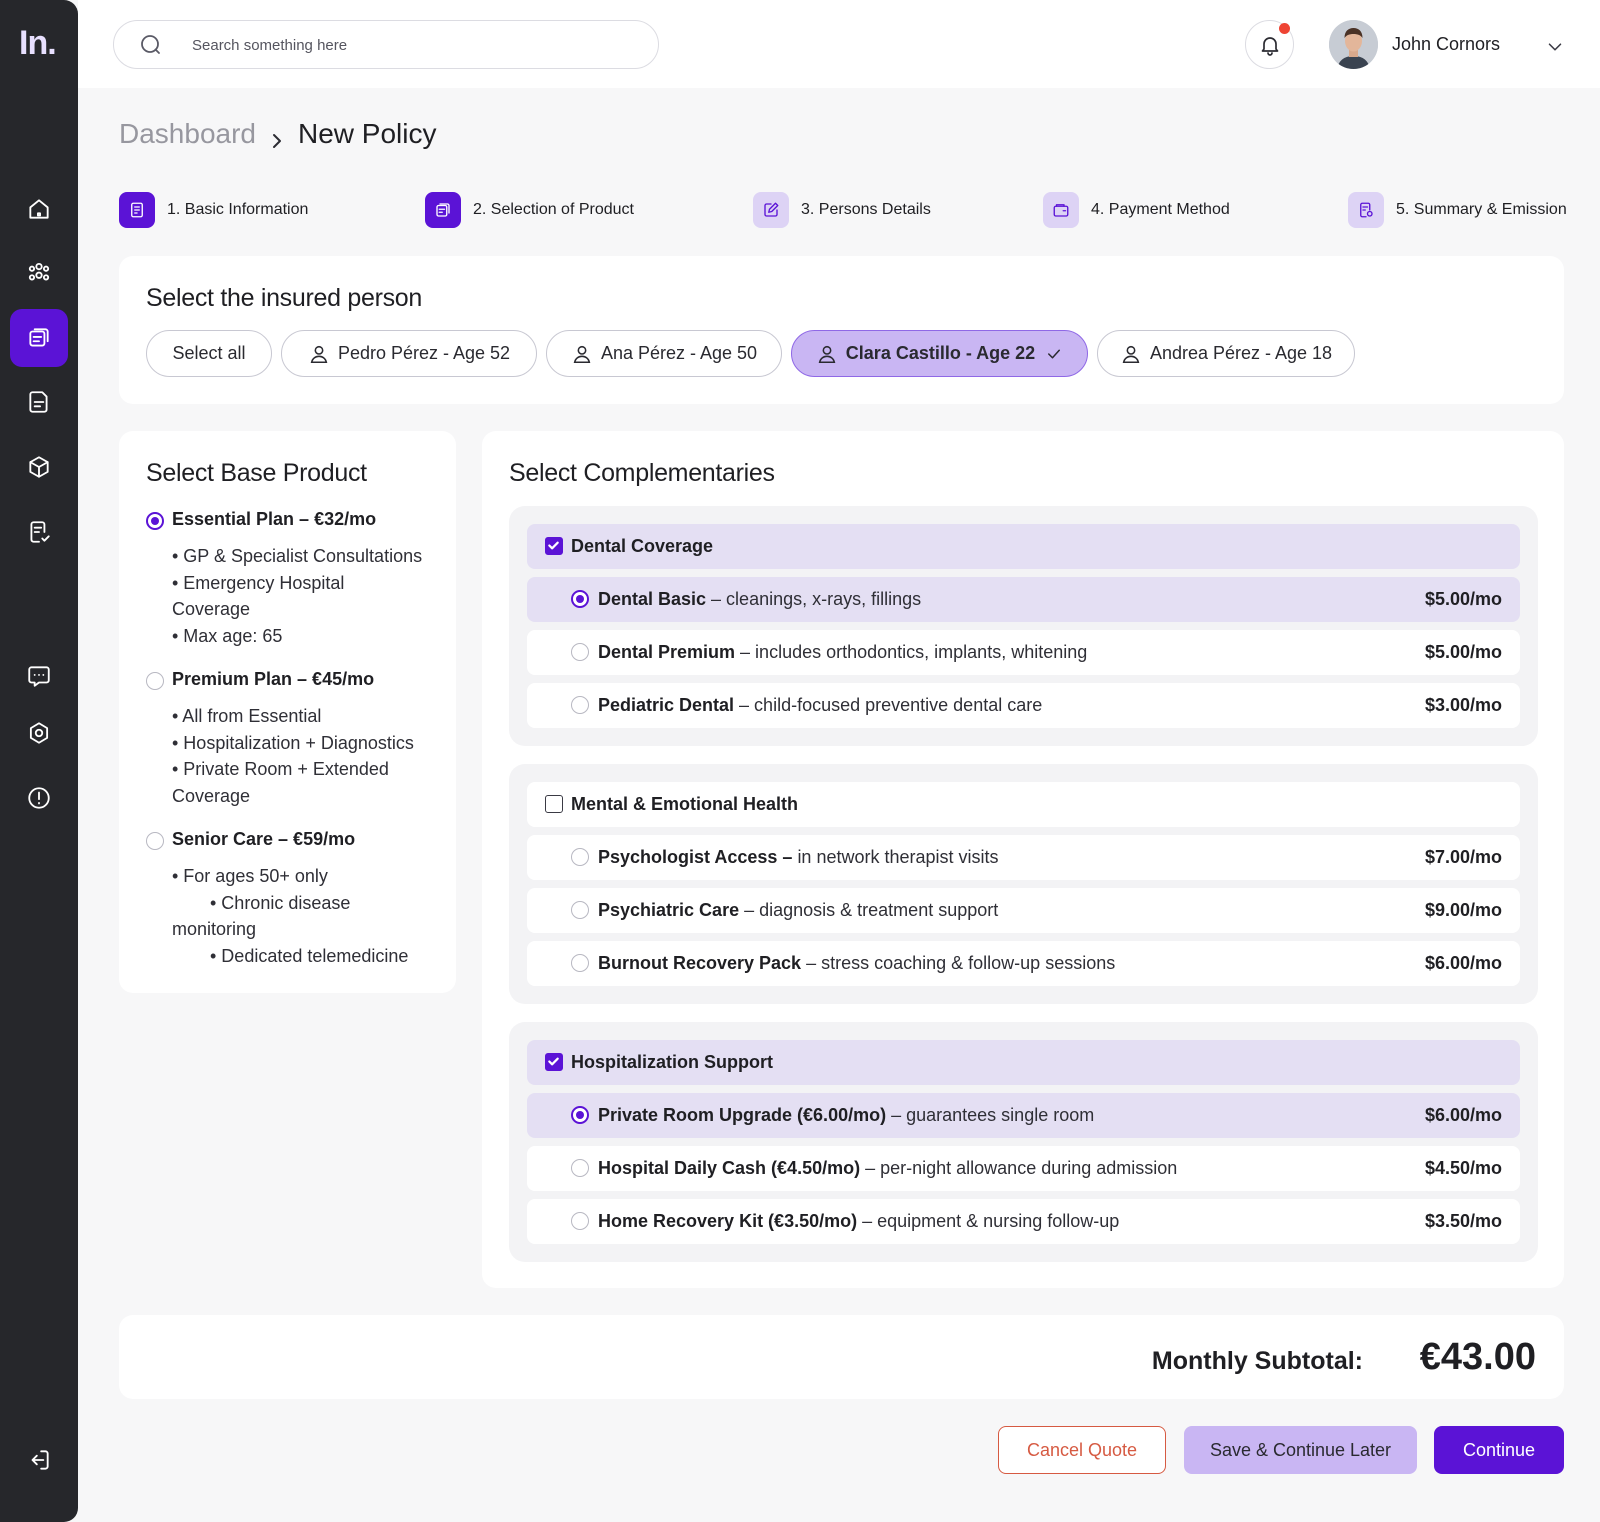  What do you see at coordinates (39, 532) in the screenshot?
I see `sidebar-item-reports` at bounding box center [39, 532].